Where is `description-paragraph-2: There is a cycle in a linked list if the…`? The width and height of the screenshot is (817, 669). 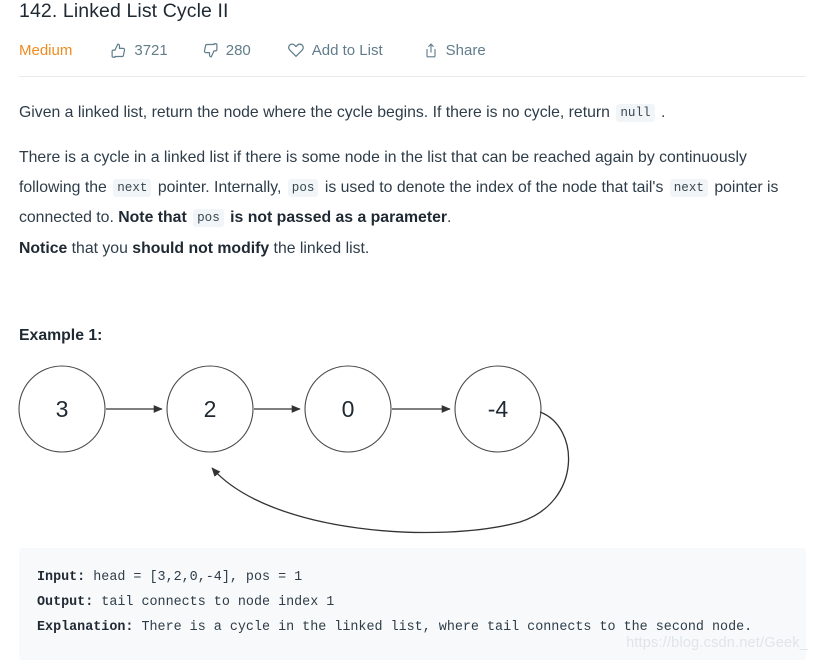
description-paragraph-2: There is a cycle in a linked list if the… is located at coordinates (405, 188).